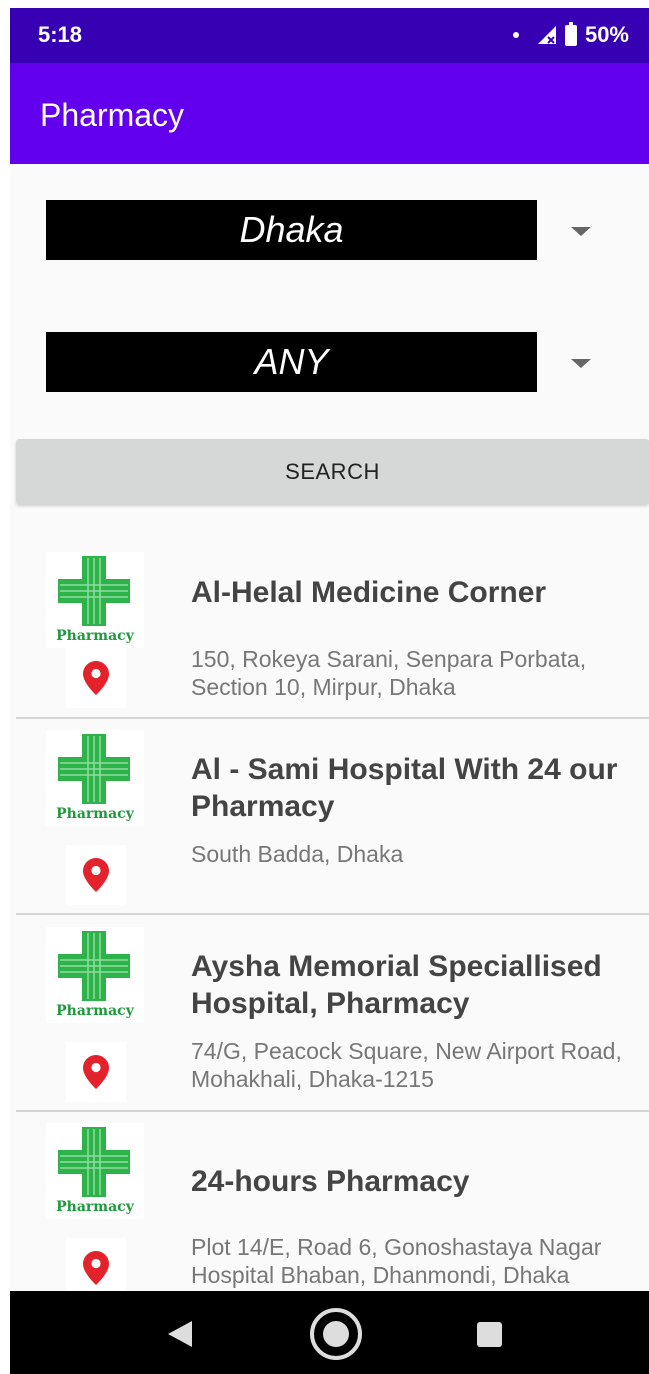 This screenshot has height=1374, width=649. I want to click on navigation-bar, so click(329, 1332).